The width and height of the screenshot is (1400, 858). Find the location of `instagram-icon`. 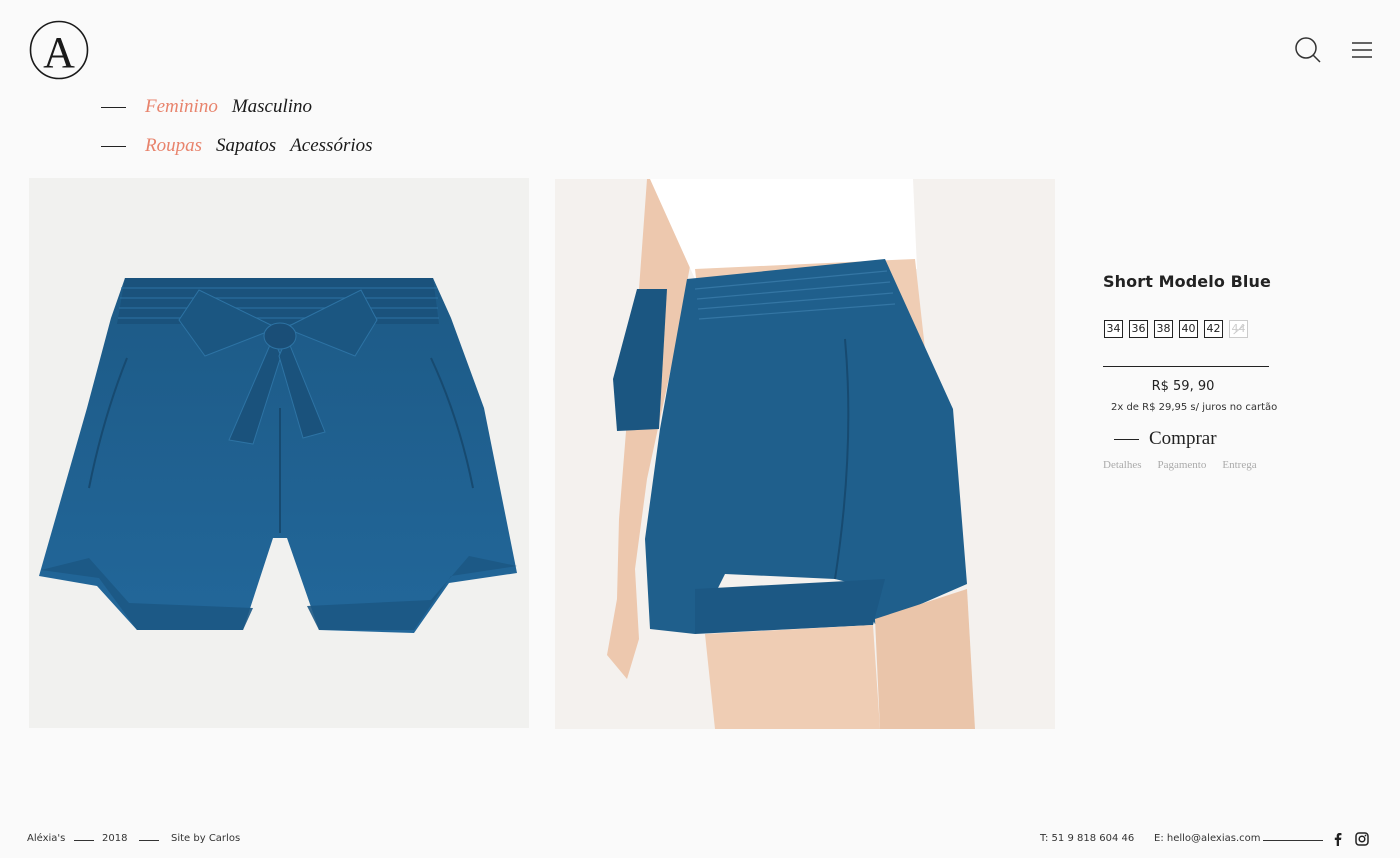

instagram-icon is located at coordinates (1362, 839).